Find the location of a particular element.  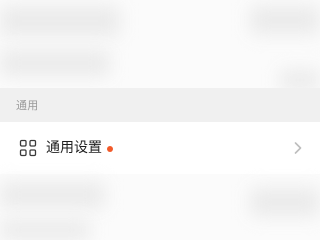

blurred-bottom-right is located at coordinates (285, 202).